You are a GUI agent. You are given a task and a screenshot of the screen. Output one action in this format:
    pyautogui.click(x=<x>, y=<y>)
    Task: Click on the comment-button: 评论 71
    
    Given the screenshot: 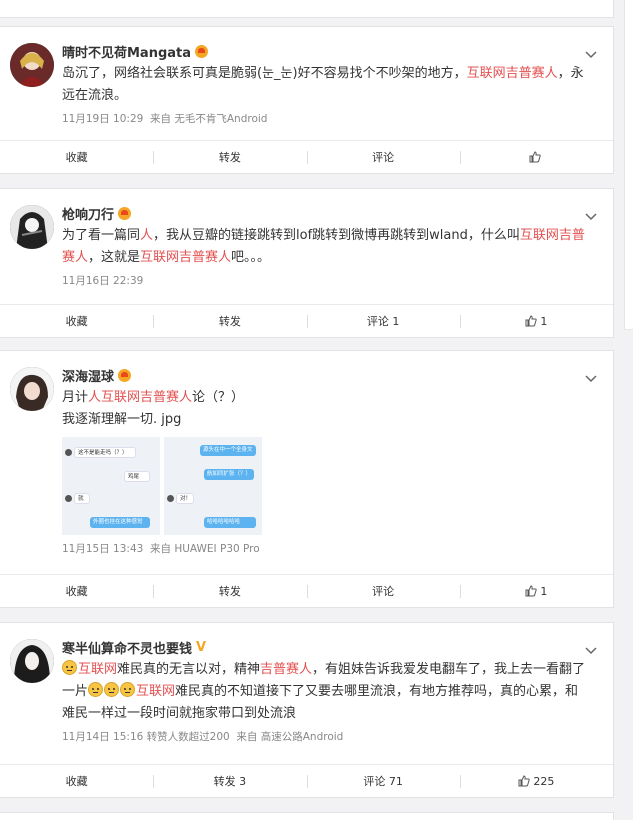 What is the action you would take?
    pyautogui.click(x=383, y=781)
    